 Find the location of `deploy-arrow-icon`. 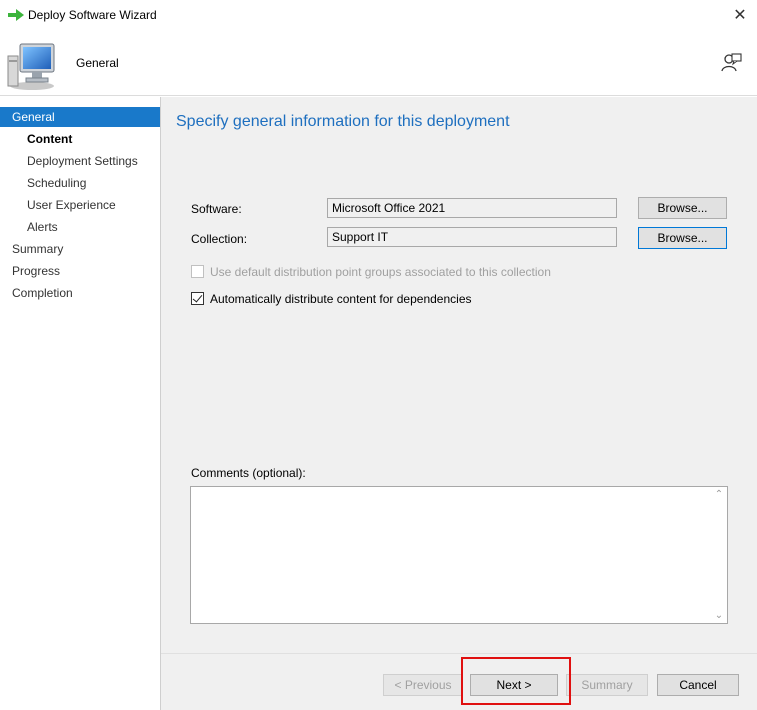

deploy-arrow-icon is located at coordinates (16, 15).